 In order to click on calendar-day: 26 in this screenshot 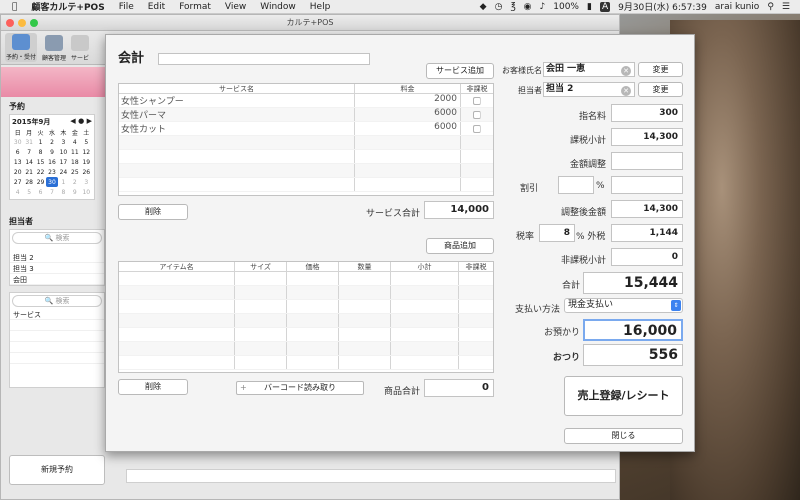, I will do `click(86, 172)`.